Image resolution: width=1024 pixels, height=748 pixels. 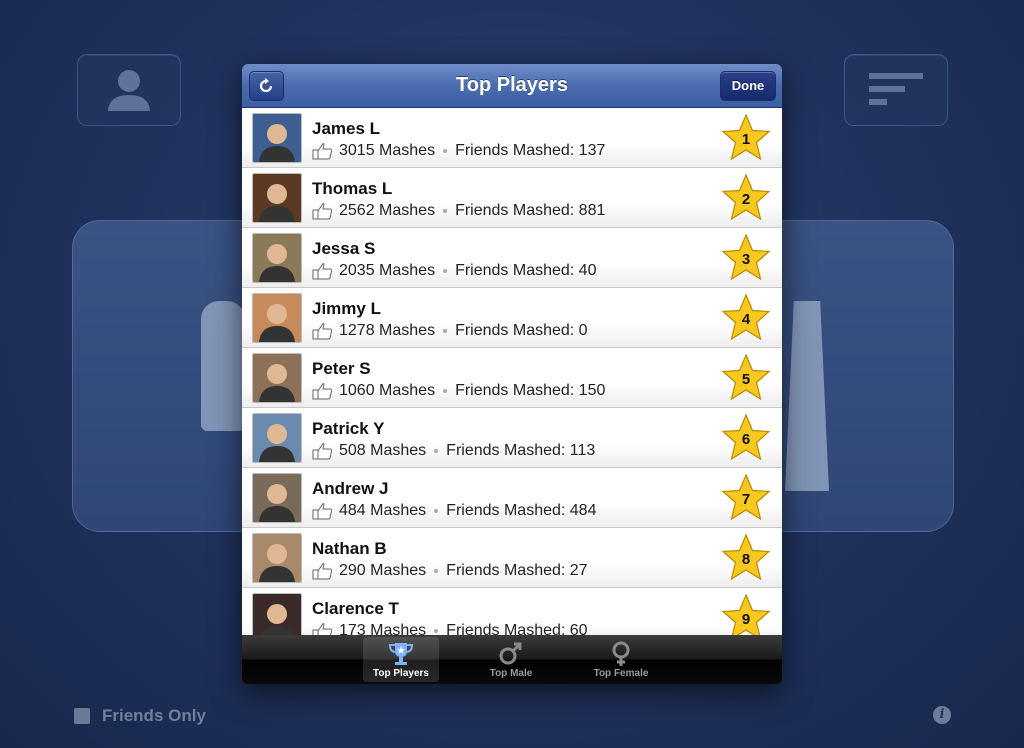 I want to click on friends-mashed: Friends Mashed: 60, so click(x=517, y=628).